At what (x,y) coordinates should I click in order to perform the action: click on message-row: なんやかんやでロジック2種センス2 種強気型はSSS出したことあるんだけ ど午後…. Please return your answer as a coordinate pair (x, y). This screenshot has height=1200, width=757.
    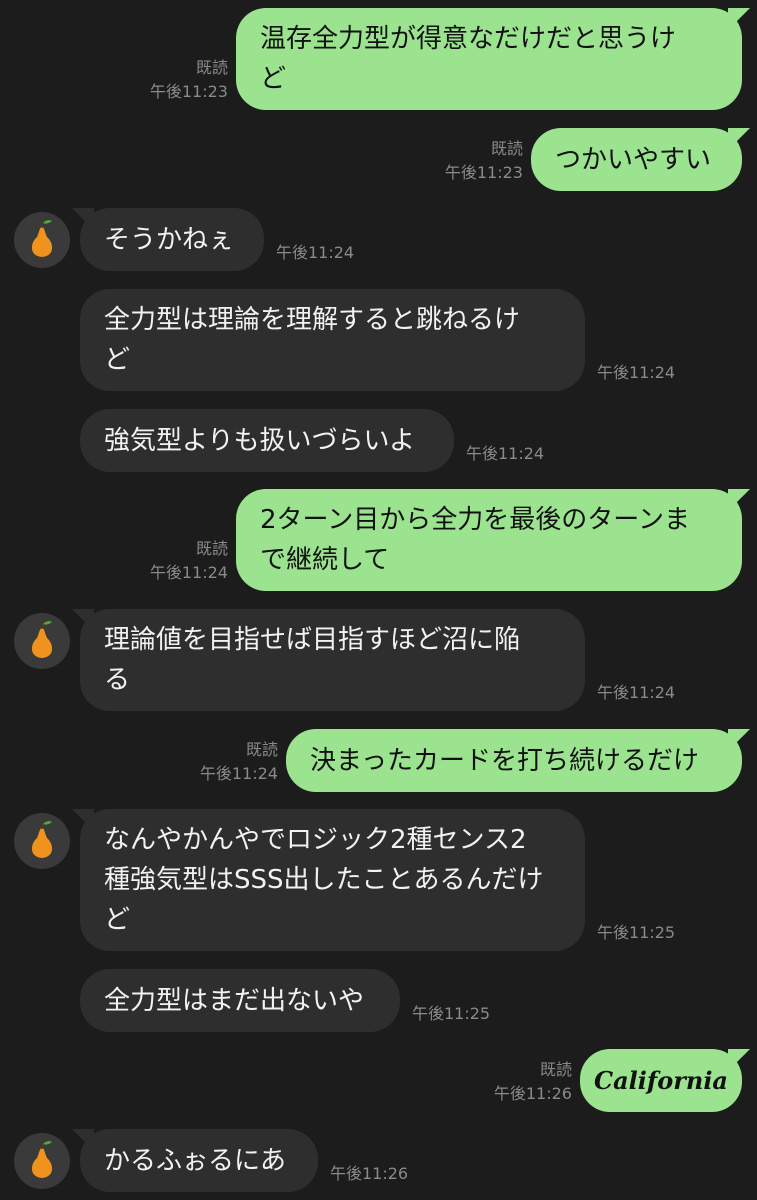
    Looking at the image, I should click on (378, 880).